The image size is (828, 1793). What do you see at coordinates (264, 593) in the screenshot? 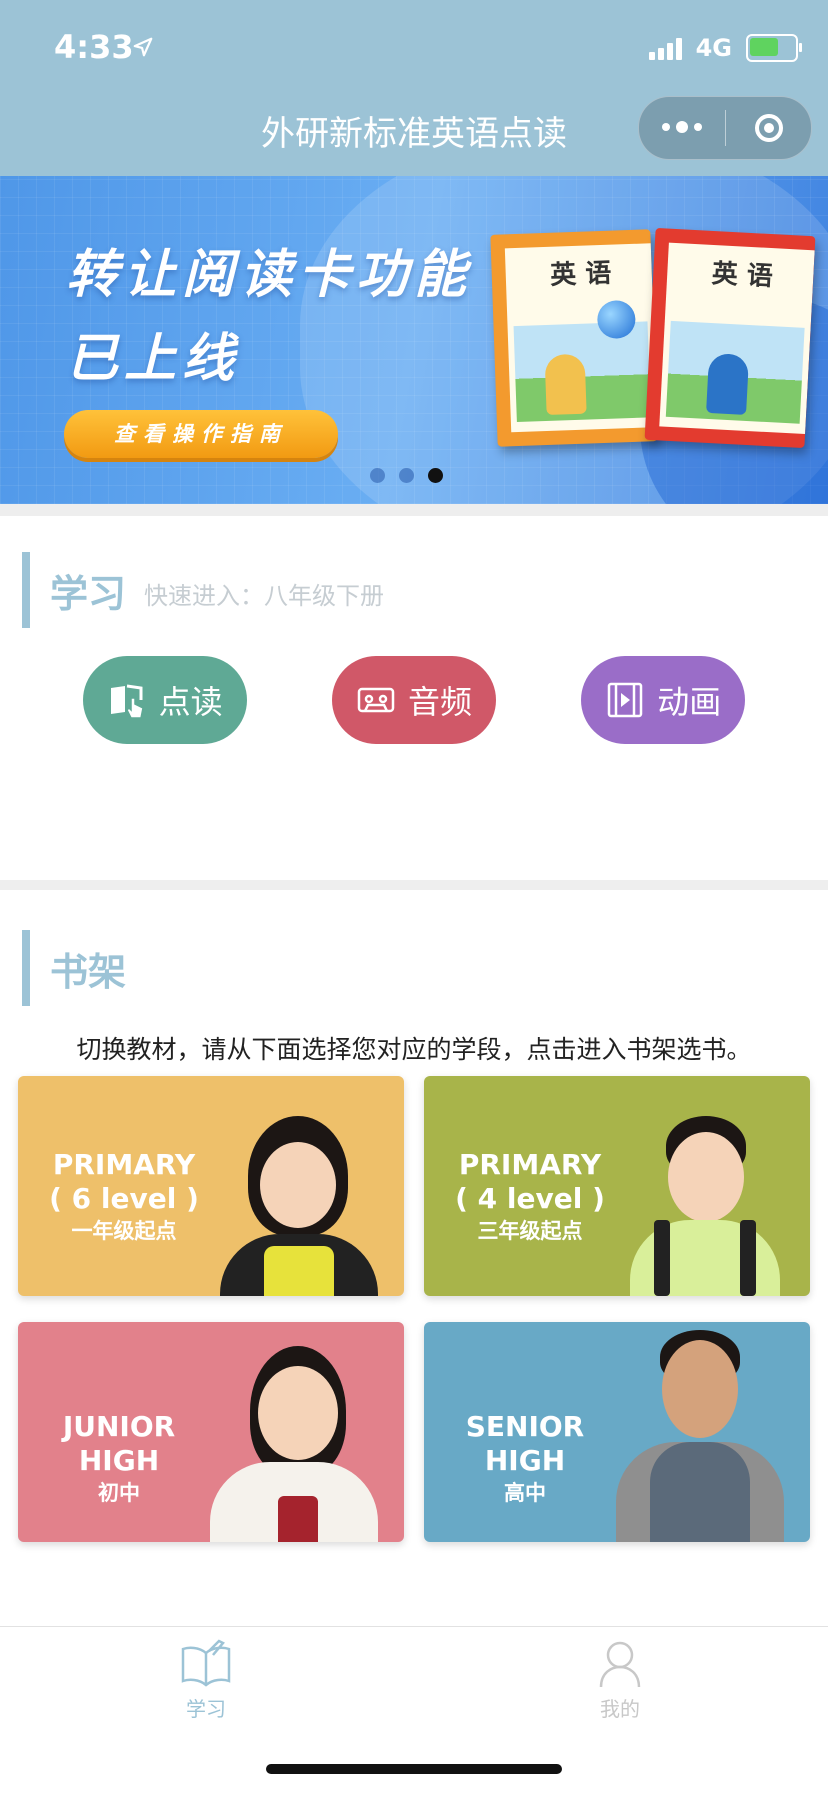
I see `quick-entry-link: 快速进入：八年级下册` at bounding box center [264, 593].